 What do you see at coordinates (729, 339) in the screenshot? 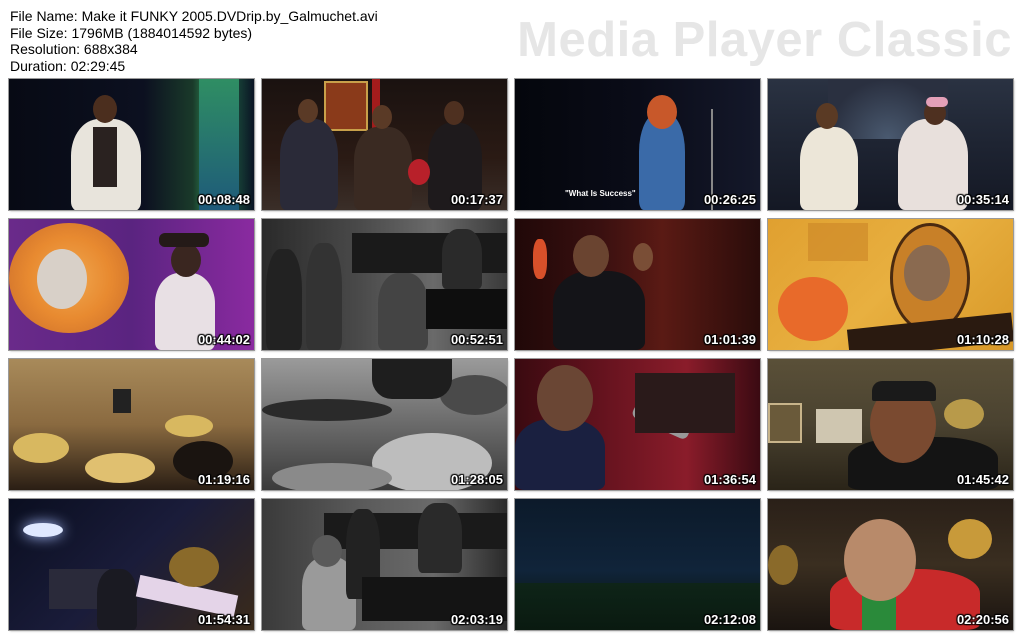
I see `timestamp: 01:01:39` at bounding box center [729, 339].